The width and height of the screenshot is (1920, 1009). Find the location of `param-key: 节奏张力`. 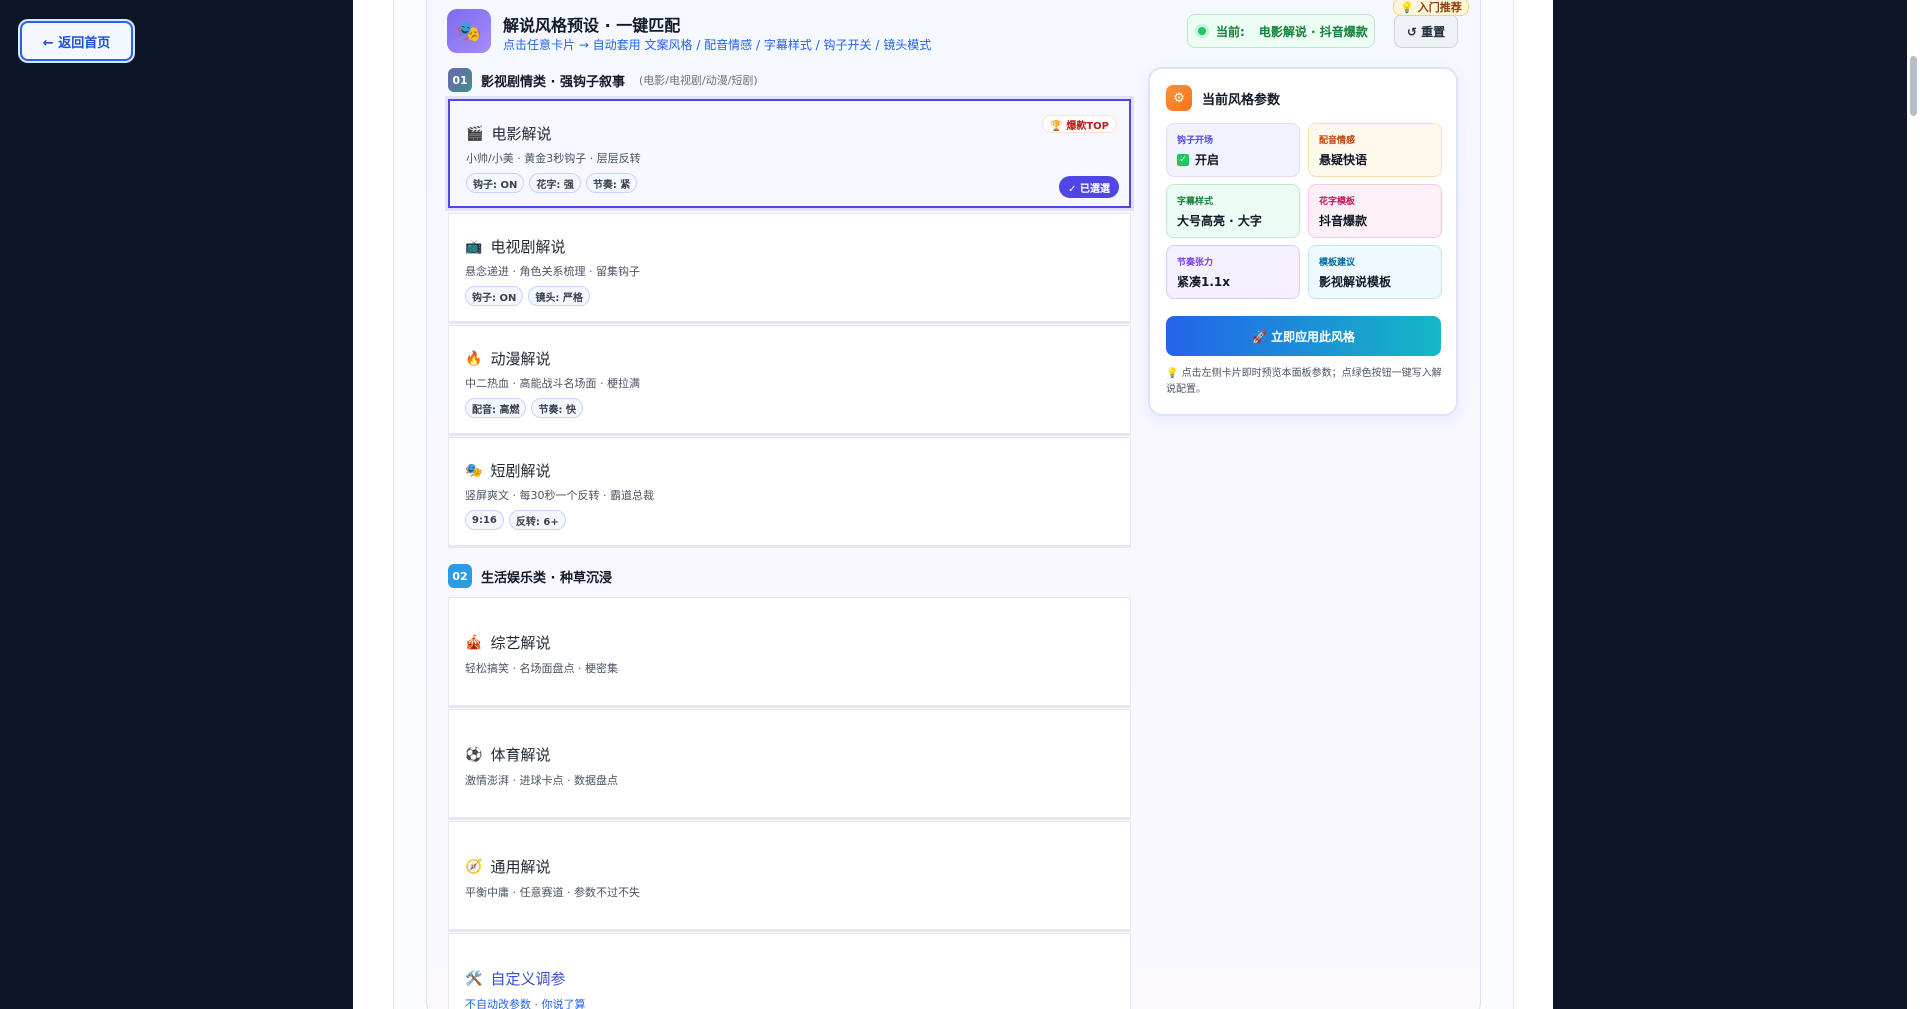

param-key: 节奏张力 is located at coordinates (1195, 263).